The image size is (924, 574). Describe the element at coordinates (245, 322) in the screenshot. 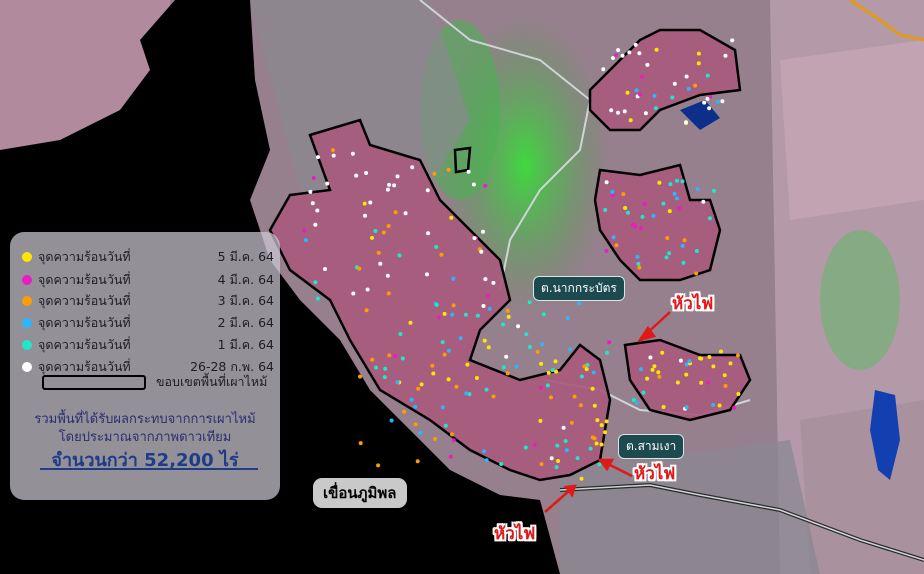

I see `legend-item-date: 2 มี.ค. 64` at that location.